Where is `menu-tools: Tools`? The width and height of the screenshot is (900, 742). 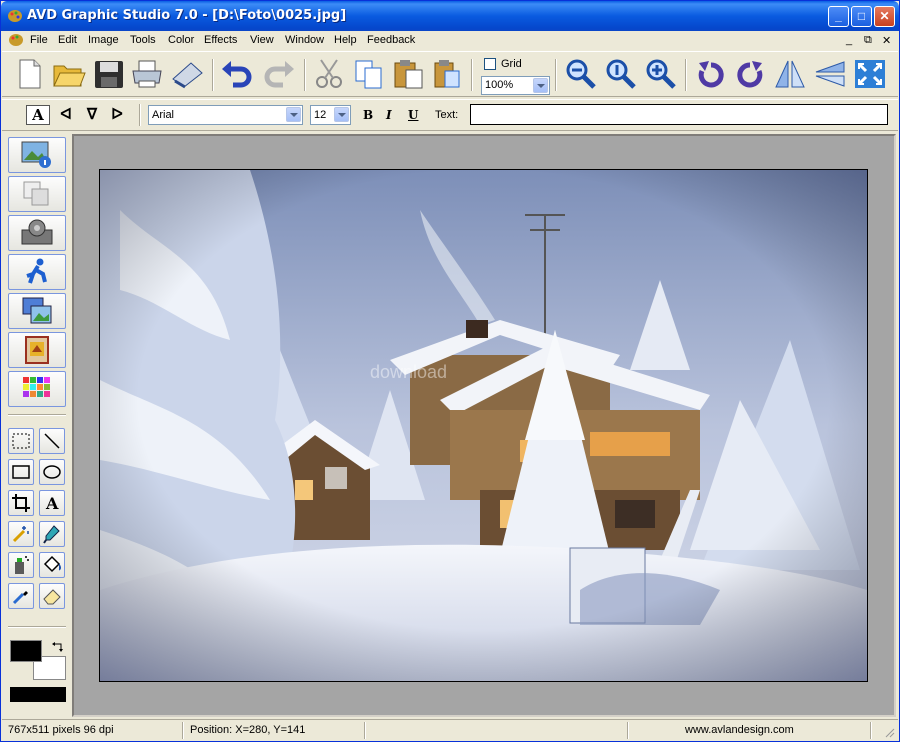
menu-tools: Tools is located at coordinates (143, 40).